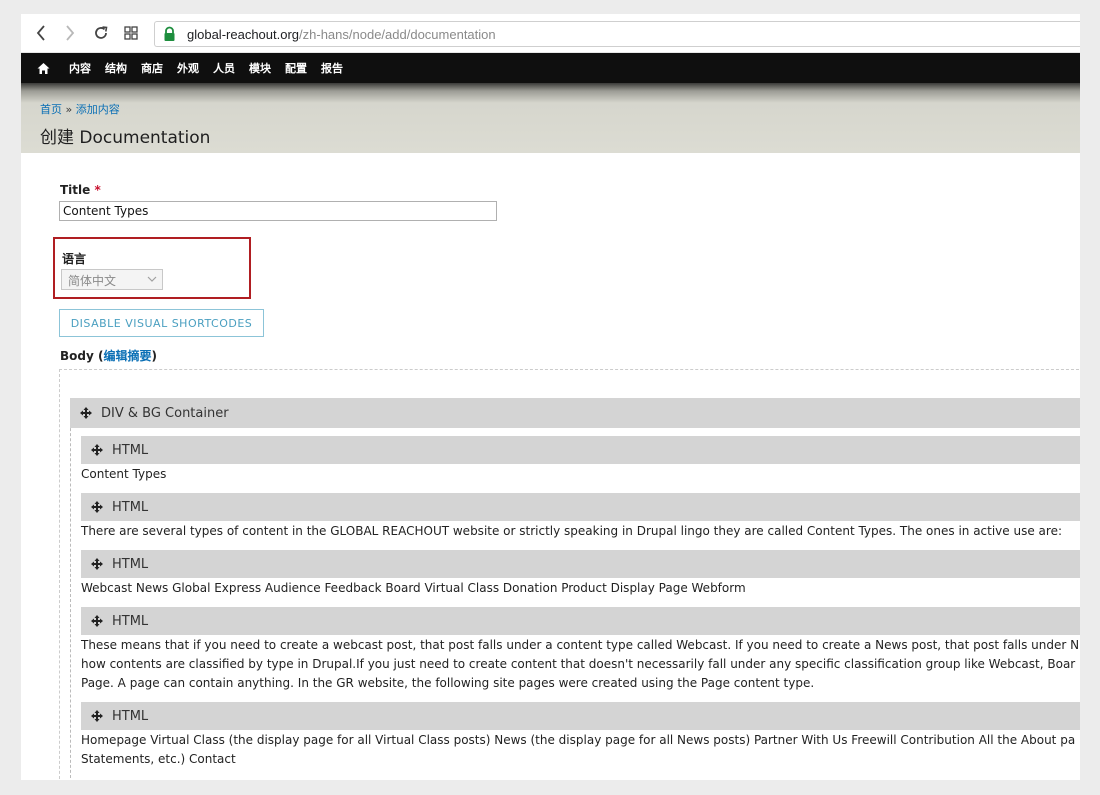  What do you see at coordinates (550, 118) in the screenshot?
I see `page-header: 首页 » 添加内容 创建 Documentation` at bounding box center [550, 118].